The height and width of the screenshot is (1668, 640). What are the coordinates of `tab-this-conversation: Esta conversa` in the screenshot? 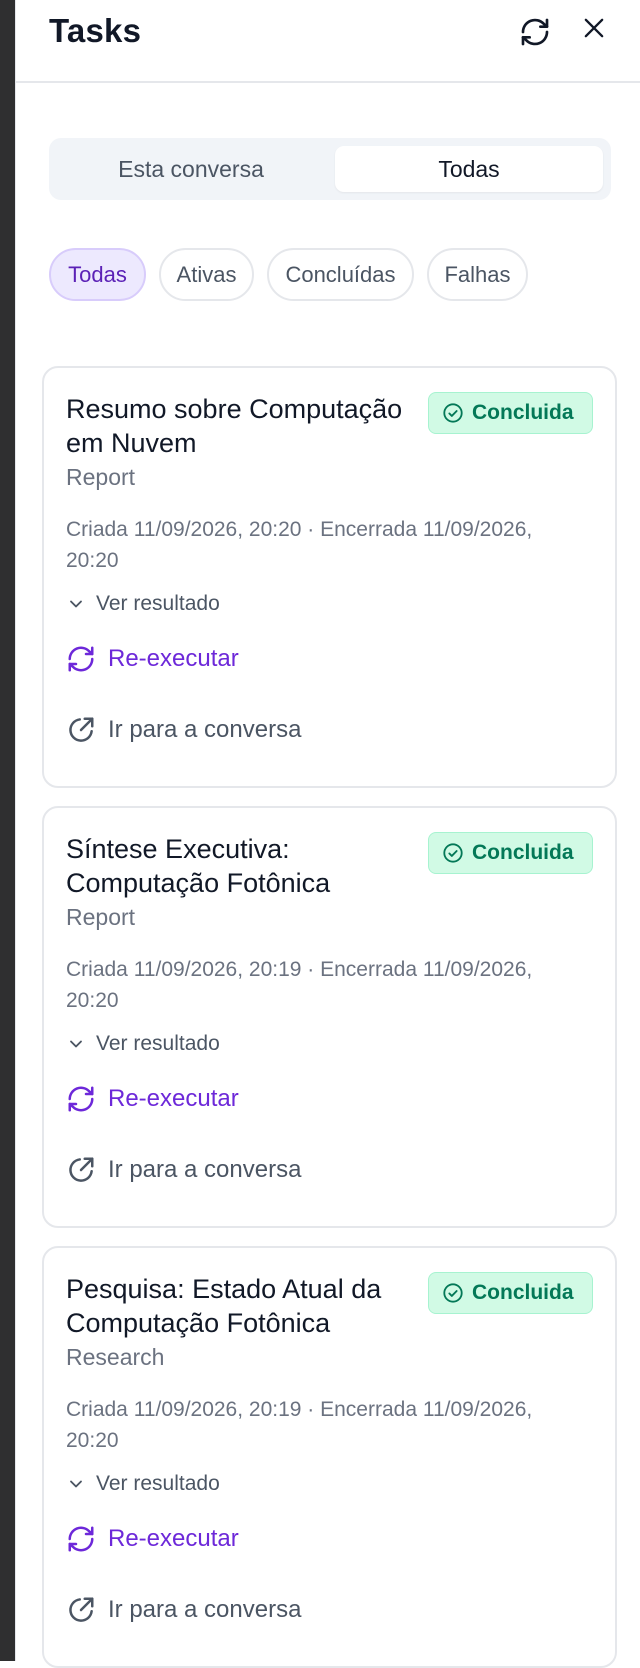 It's located at (191, 169).